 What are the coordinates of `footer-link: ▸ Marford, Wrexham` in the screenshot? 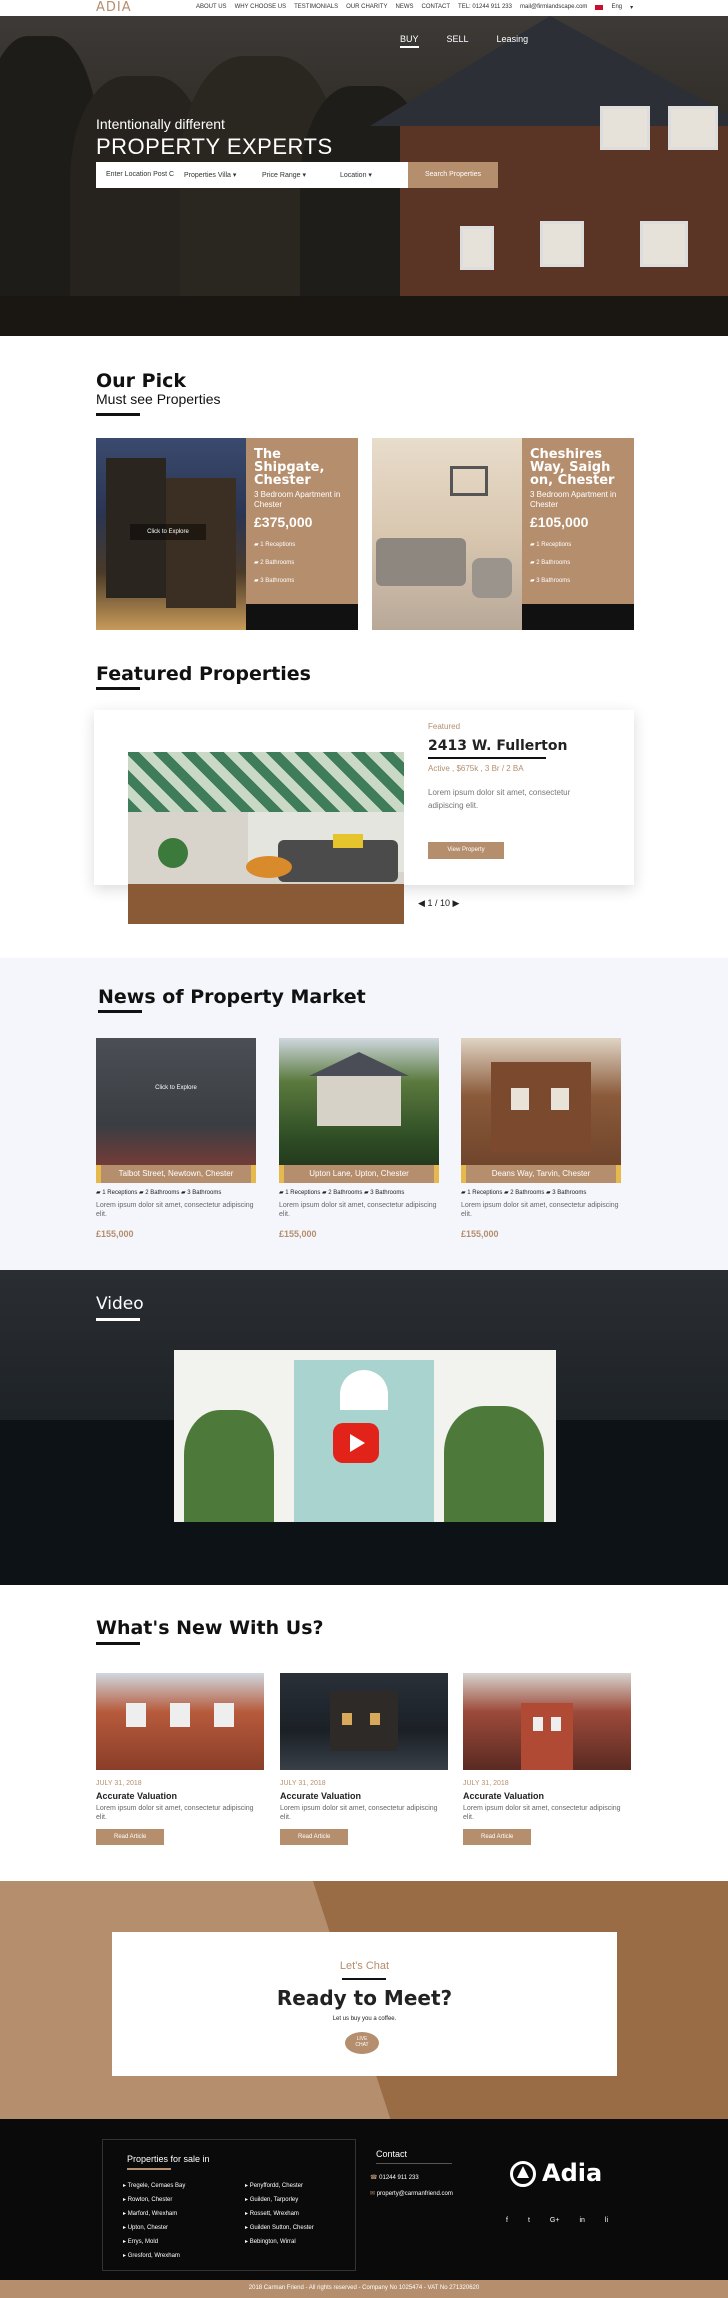 It's located at (150, 2213).